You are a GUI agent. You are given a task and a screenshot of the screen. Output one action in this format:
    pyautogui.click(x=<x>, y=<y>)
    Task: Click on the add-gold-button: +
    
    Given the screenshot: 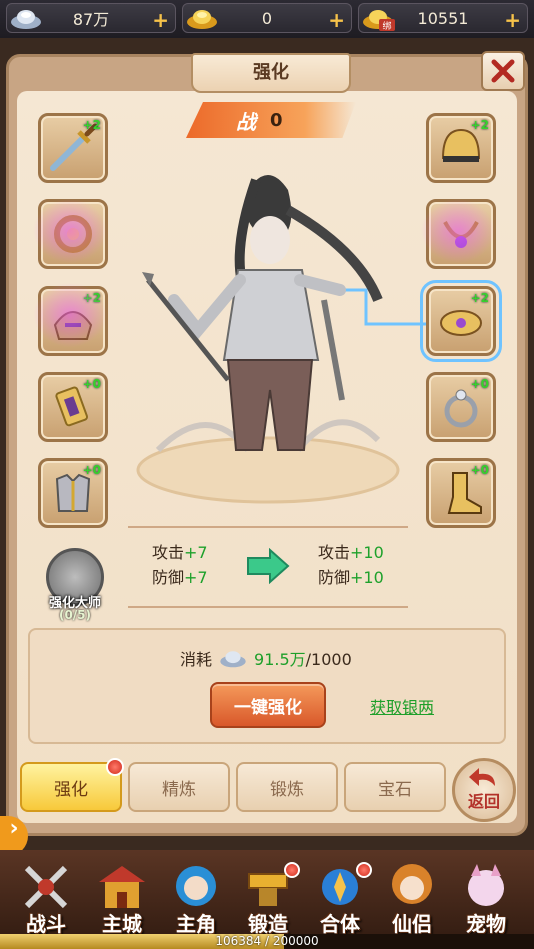 What is the action you would take?
    pyautogui.click(x=336, y=20)
    